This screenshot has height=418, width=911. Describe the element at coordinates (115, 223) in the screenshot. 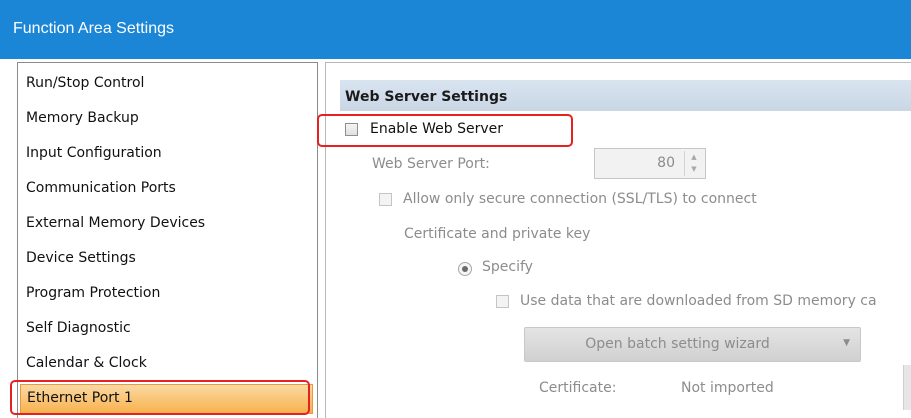

I see `nav-item-external-memory-devices: External Memory Devices` at that location.